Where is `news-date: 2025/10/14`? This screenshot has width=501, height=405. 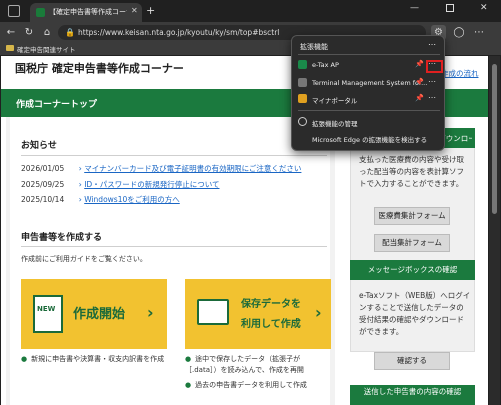
news-date: 2025/10/14 is located at coordinates (43, 199).